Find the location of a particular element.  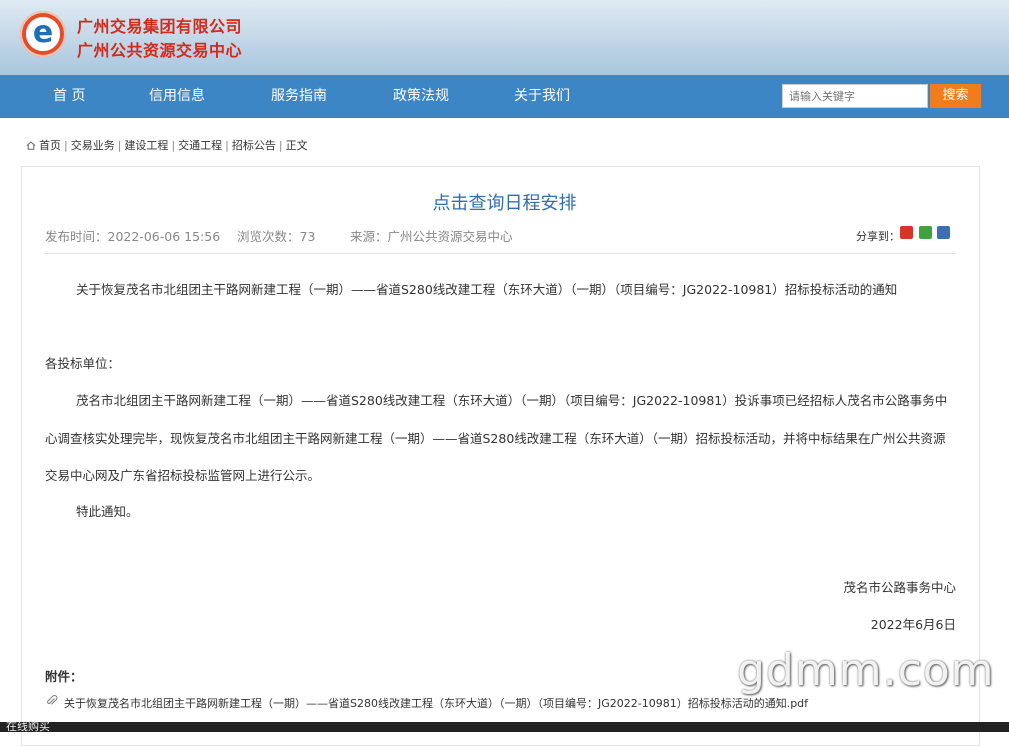

org-name-primary: 广州交易集团有限公司 is located at coordinates (160, 26).